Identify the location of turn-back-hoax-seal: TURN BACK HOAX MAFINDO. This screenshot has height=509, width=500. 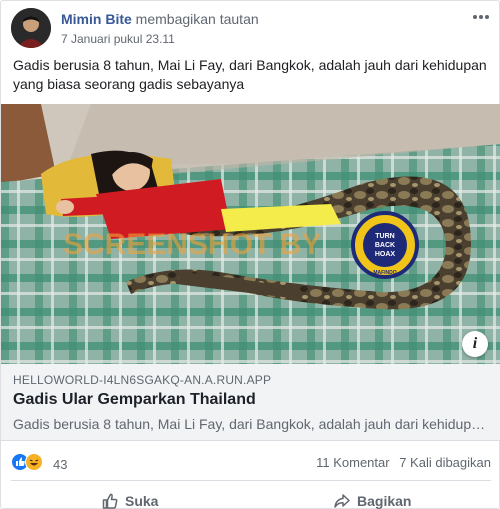
(385, 245).